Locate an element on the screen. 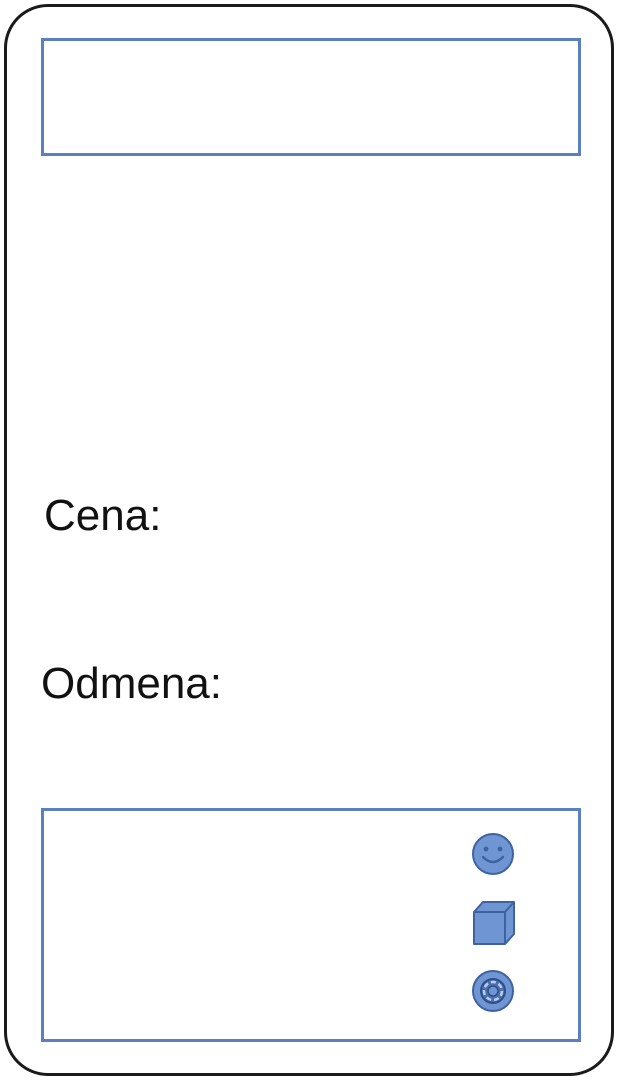 The width and height of the screenshot is (620, 1080). price-label: Cena: is located at coordinates (103, 515).